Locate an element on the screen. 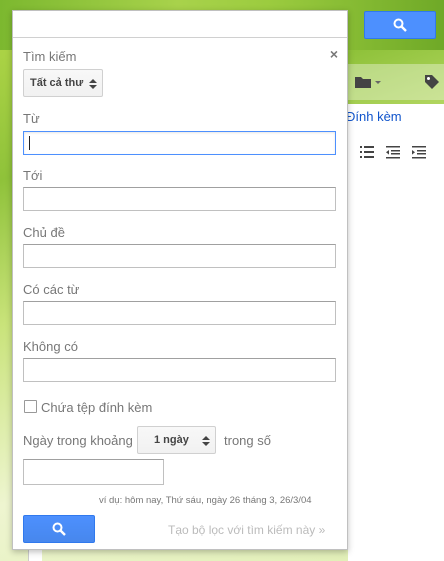 The image size is (444, 561). scope-select-value: Tất cả thư is located at coordinates (57, 83).